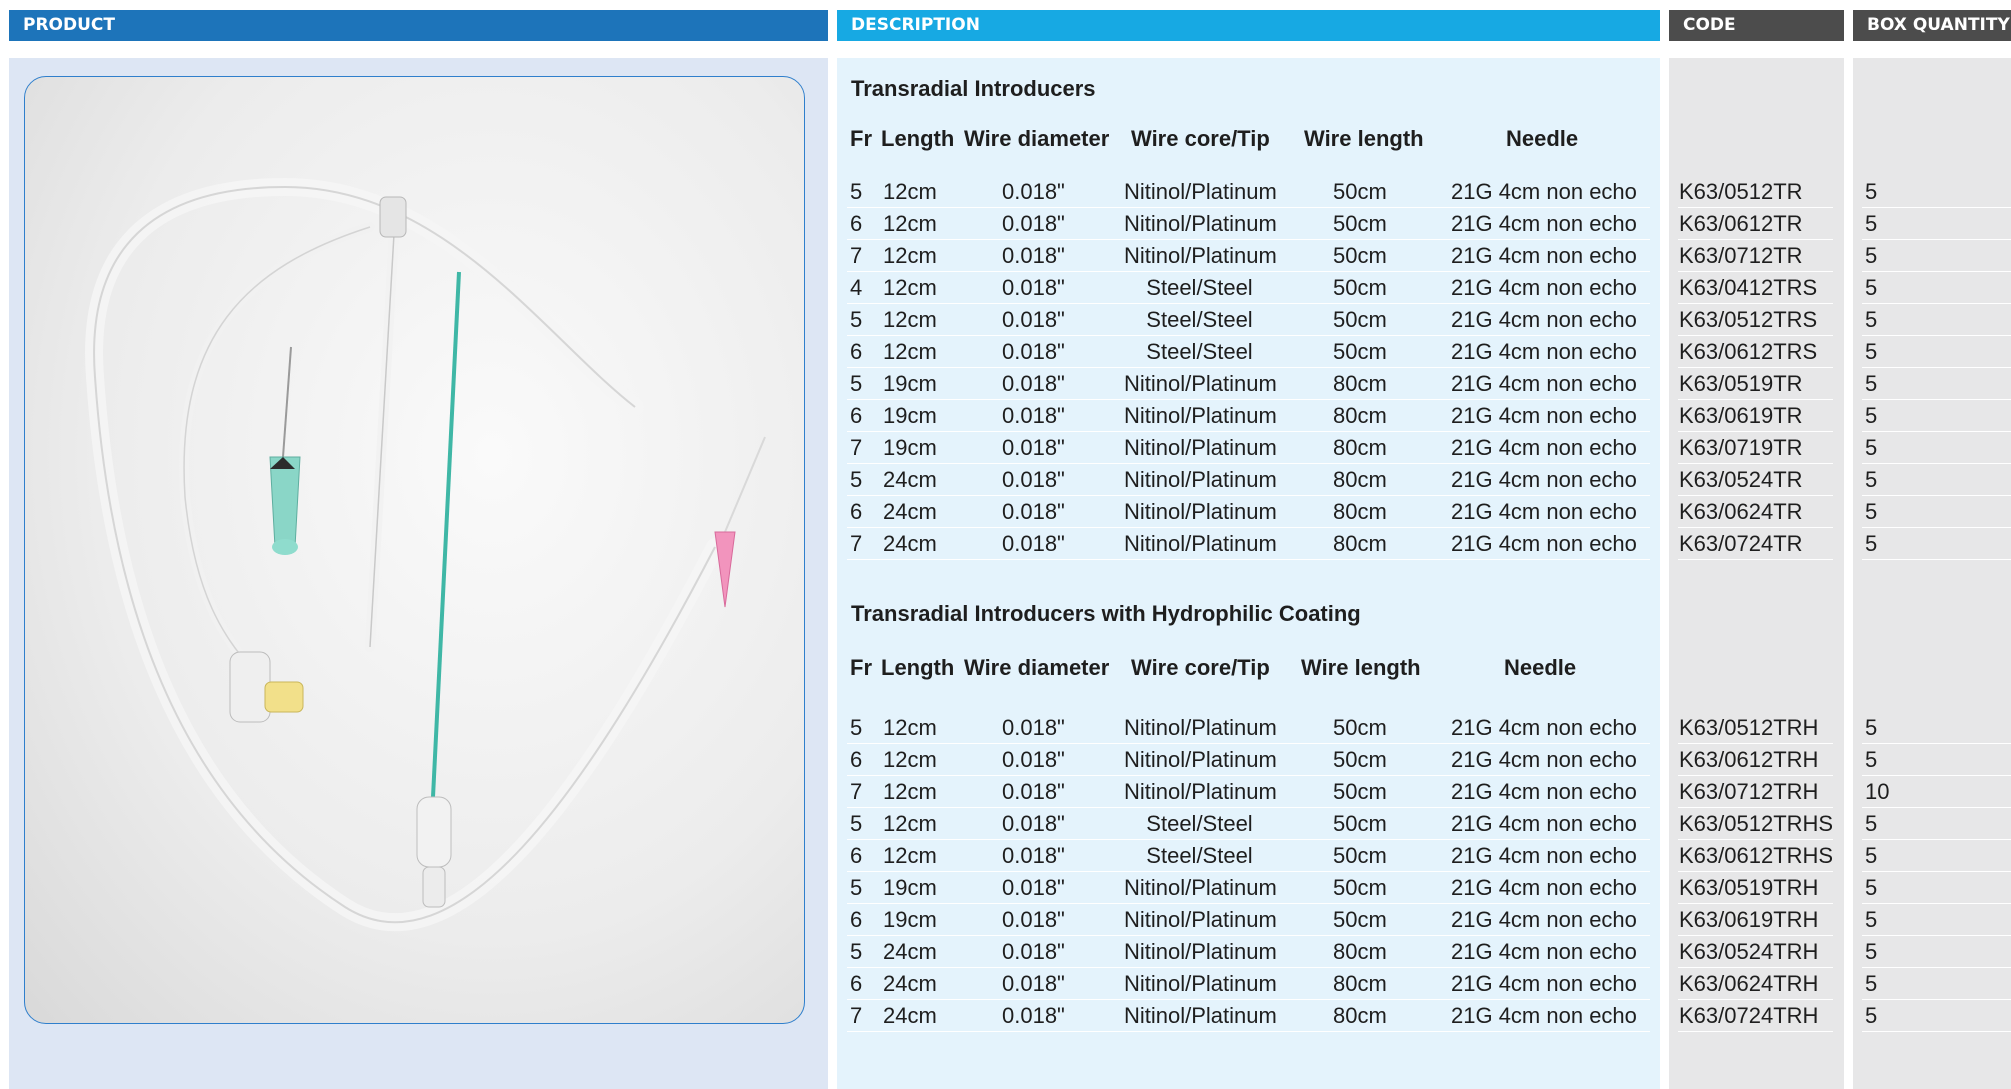 This screenshot has width=2011, height=1089. What do you see at coordinates (910, 447) in the screenshot?
I see `cell-length: 19cm` at bounding box center [910, 447].